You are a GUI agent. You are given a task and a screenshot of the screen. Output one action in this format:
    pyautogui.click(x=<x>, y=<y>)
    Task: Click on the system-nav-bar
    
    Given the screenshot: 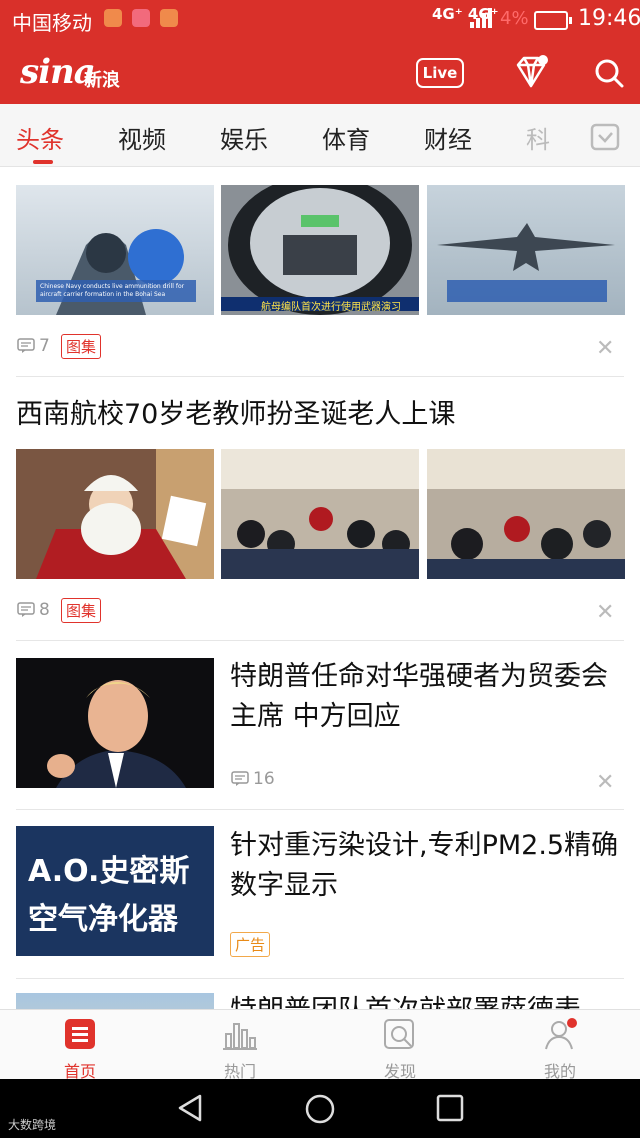 What is the action you would take?
    pyautogui.click(x=320, y=1108)
    